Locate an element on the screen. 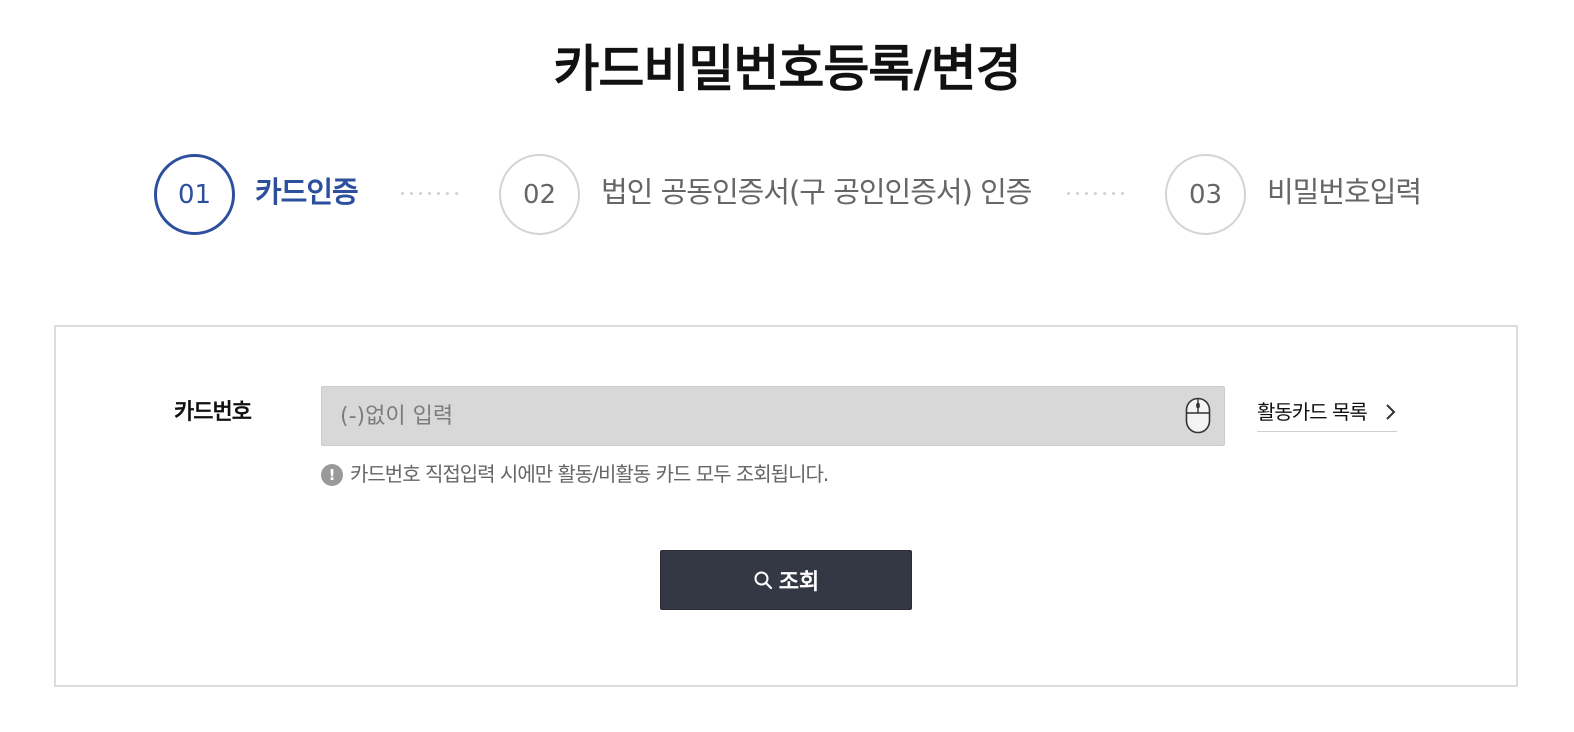 The height and width of the screenshot is (732, 1574). step-2-label: 법인 공동인증서(구 공인인증서) 인증 is located at coordinates (816, 192).